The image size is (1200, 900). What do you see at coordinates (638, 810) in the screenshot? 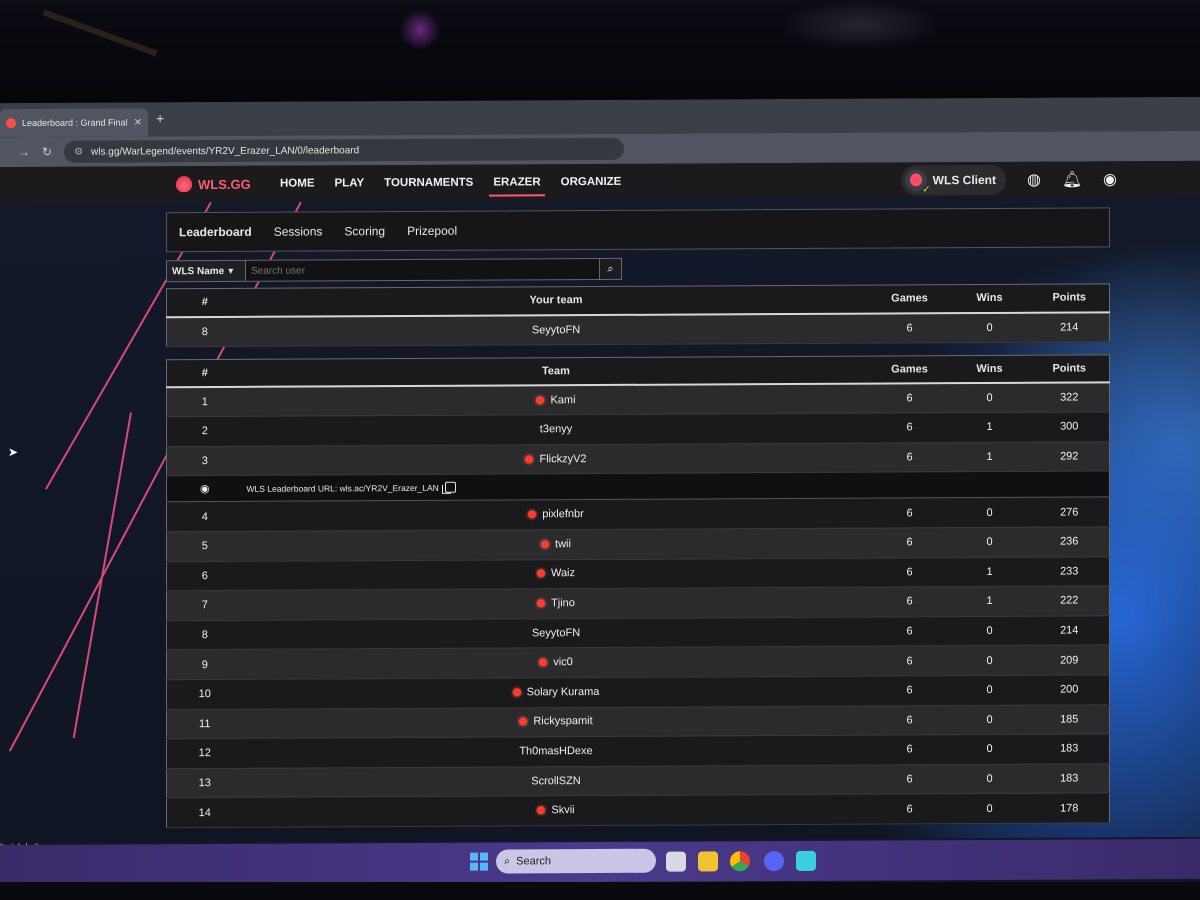
I see `table-row: 14 Skvii 6 0 178` at bounding box center [638, 810].